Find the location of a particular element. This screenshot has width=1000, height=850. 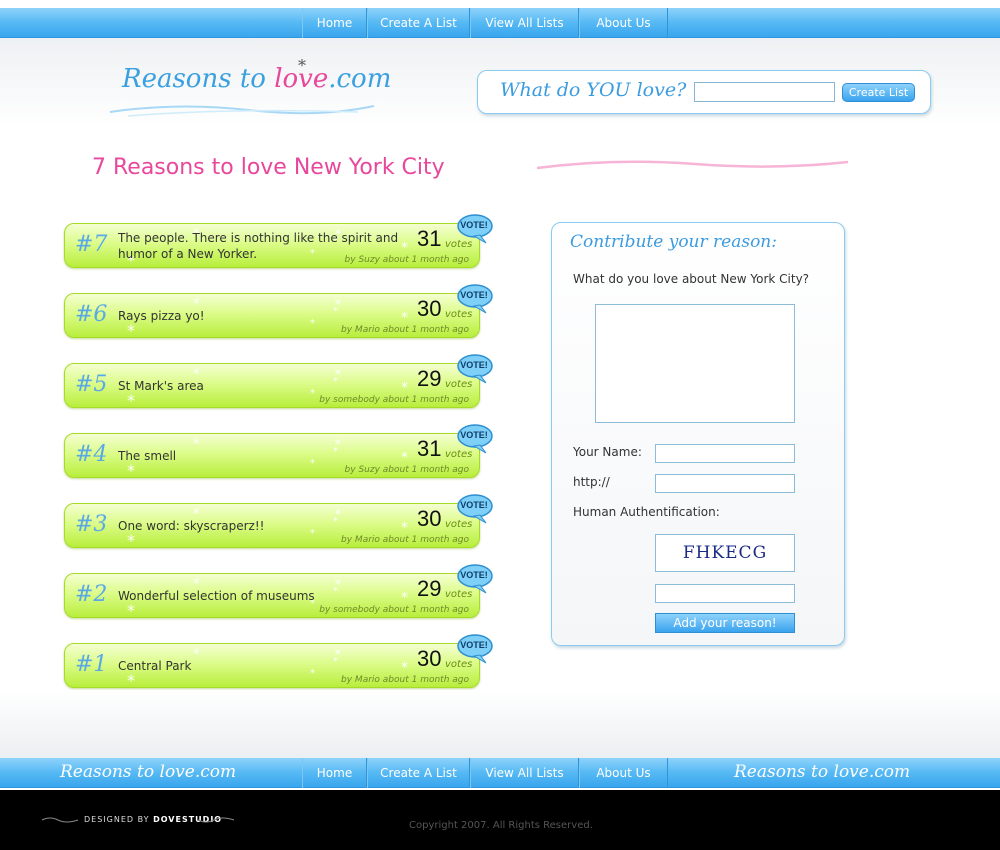

reason-rank: #2 is located at coordinates (91, 594).